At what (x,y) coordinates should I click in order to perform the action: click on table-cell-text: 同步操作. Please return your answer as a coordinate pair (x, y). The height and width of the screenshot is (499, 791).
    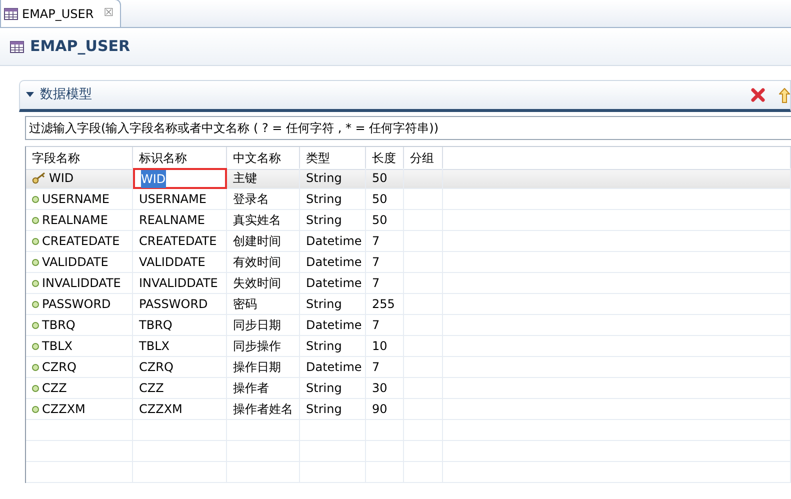
    Looking at the image, I should click on (257, 346).